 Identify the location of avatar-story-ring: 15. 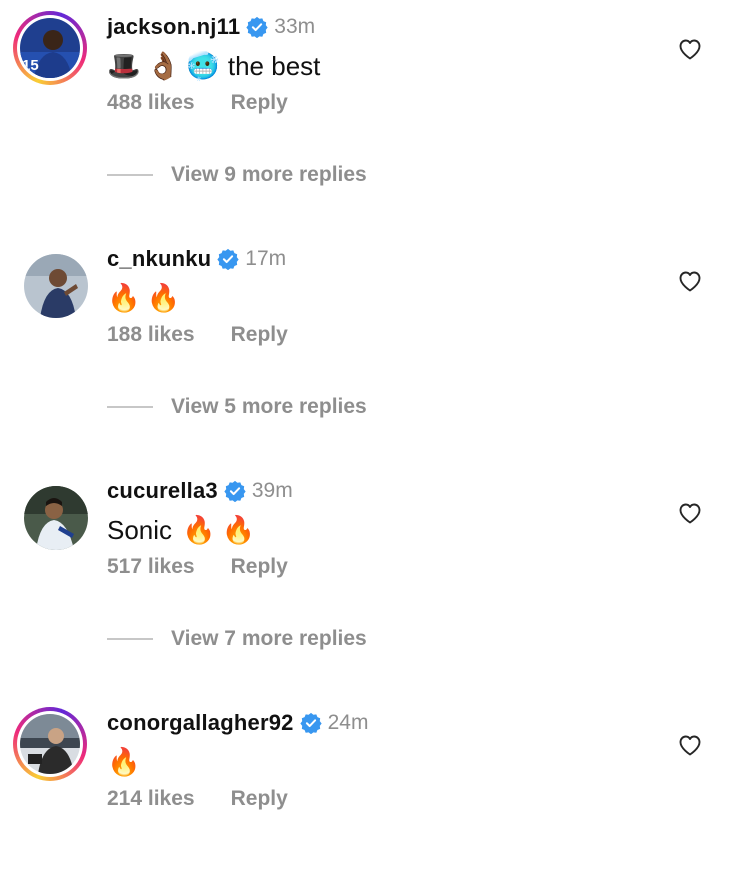
(50, 48).